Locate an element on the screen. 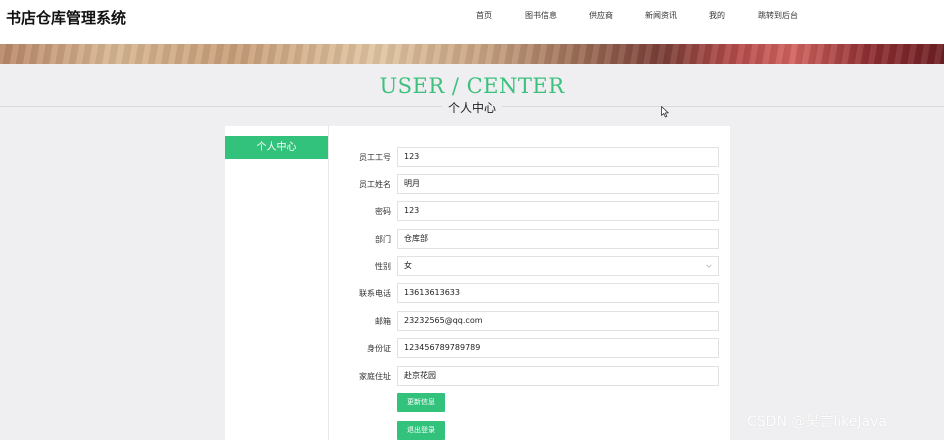 This screenshot has width=944, height=440. mouse-cursor-icon is located at coordinates (665, 112).